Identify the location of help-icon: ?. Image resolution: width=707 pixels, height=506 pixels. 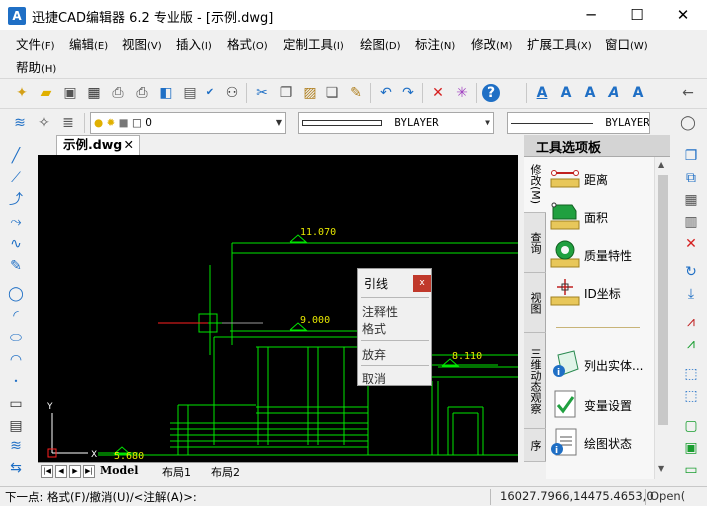
(491, 93).